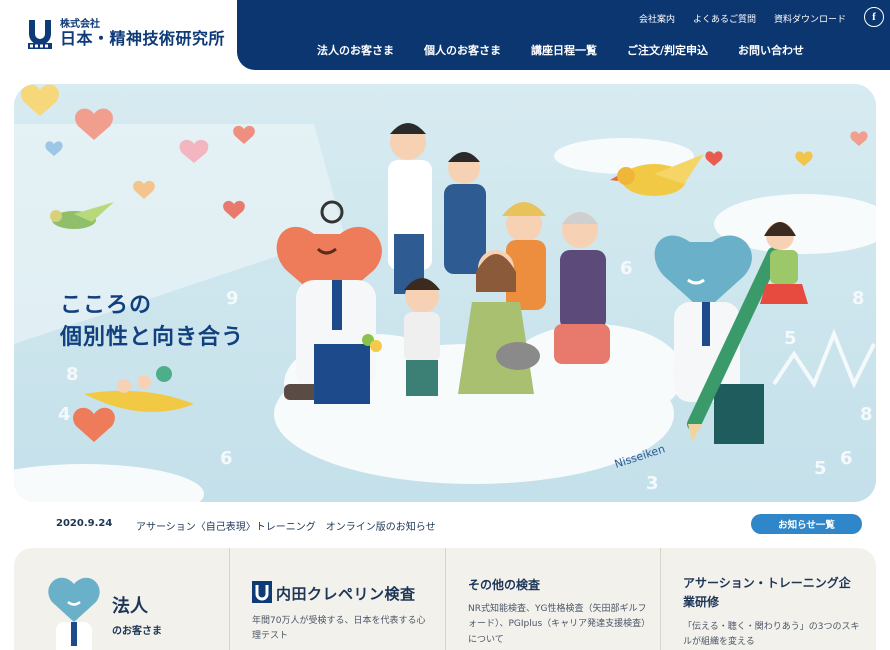 Image resolution: width=890 pixels, height=650 pixels. I want to click on company-name: 日本・精神技術研究所, so click(143, 38).